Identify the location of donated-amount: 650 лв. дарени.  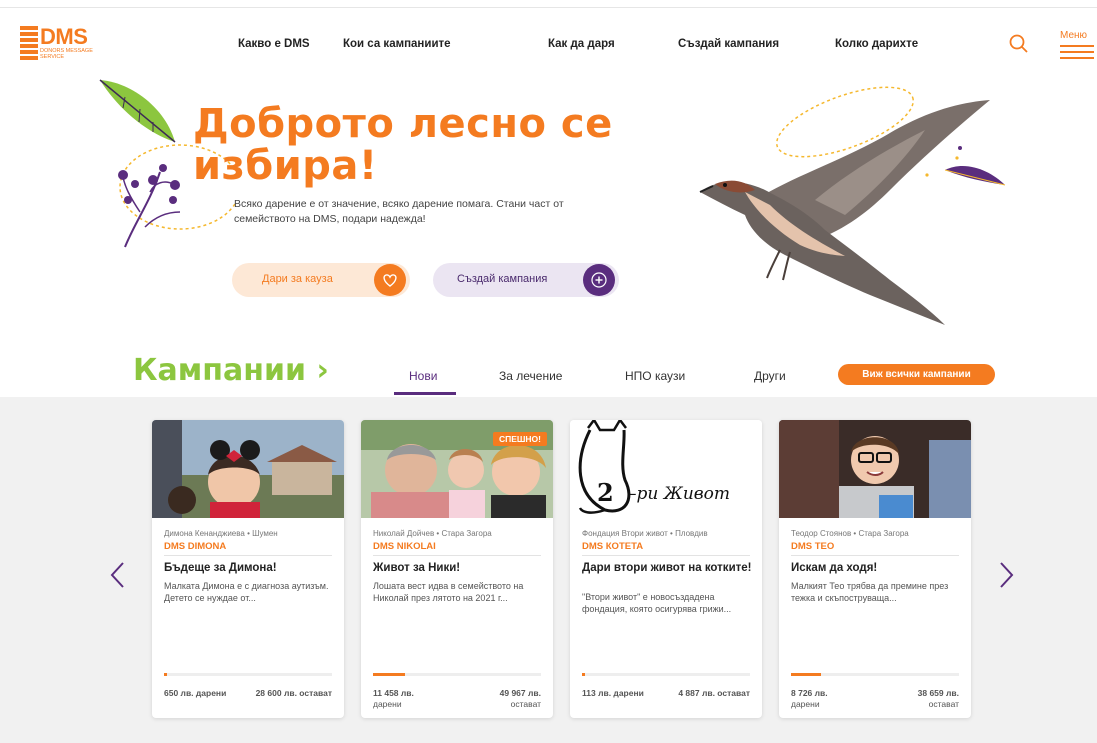
(195, 693).